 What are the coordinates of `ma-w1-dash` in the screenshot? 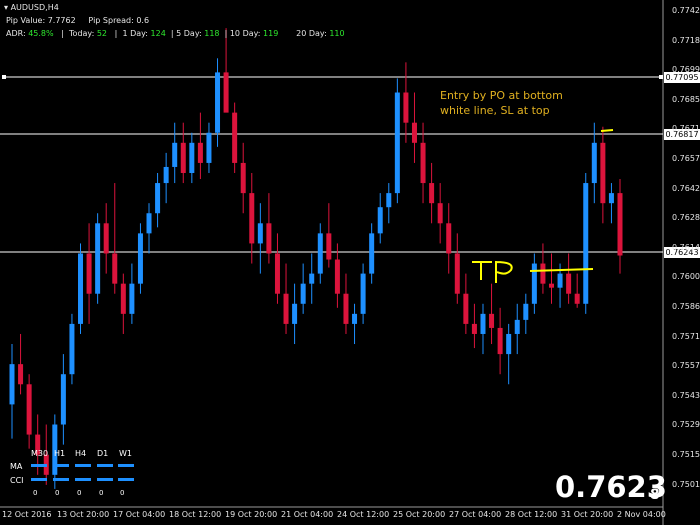 It's located at (126, 465).